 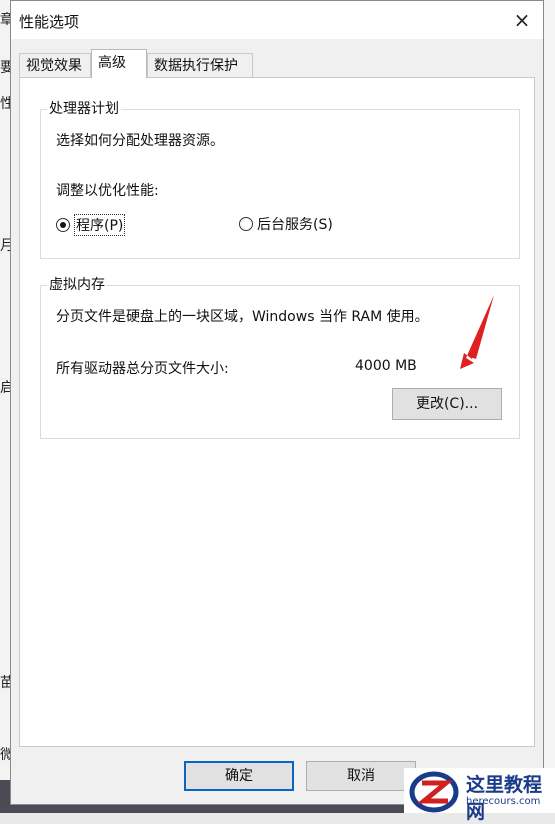 I want to click on annotation-arrow-icon, so click(x=477, y=332).